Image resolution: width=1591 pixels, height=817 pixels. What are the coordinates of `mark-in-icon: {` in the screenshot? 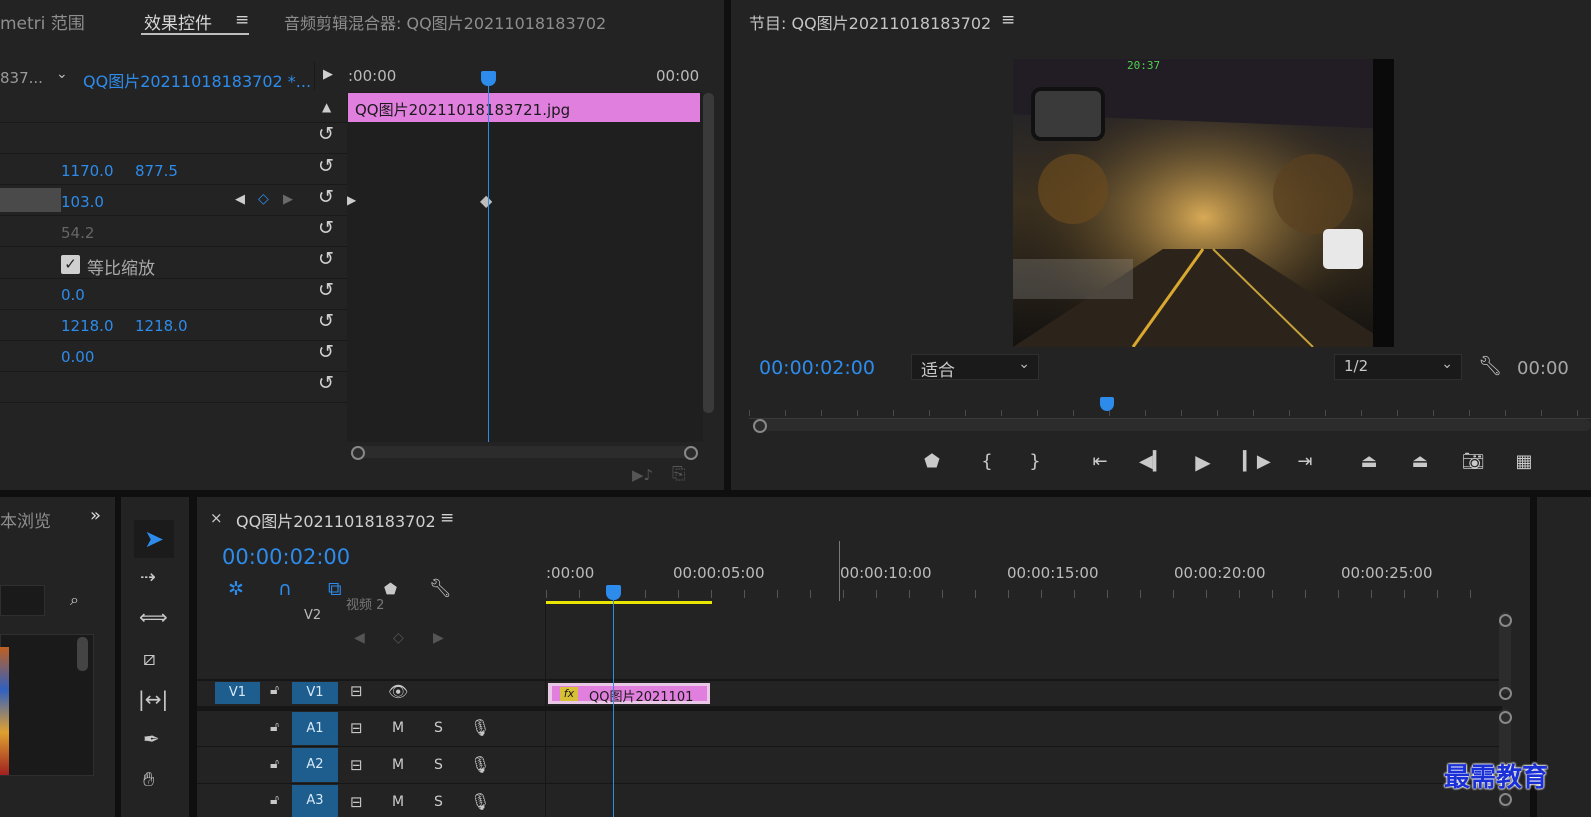 It's located at (987, 462).